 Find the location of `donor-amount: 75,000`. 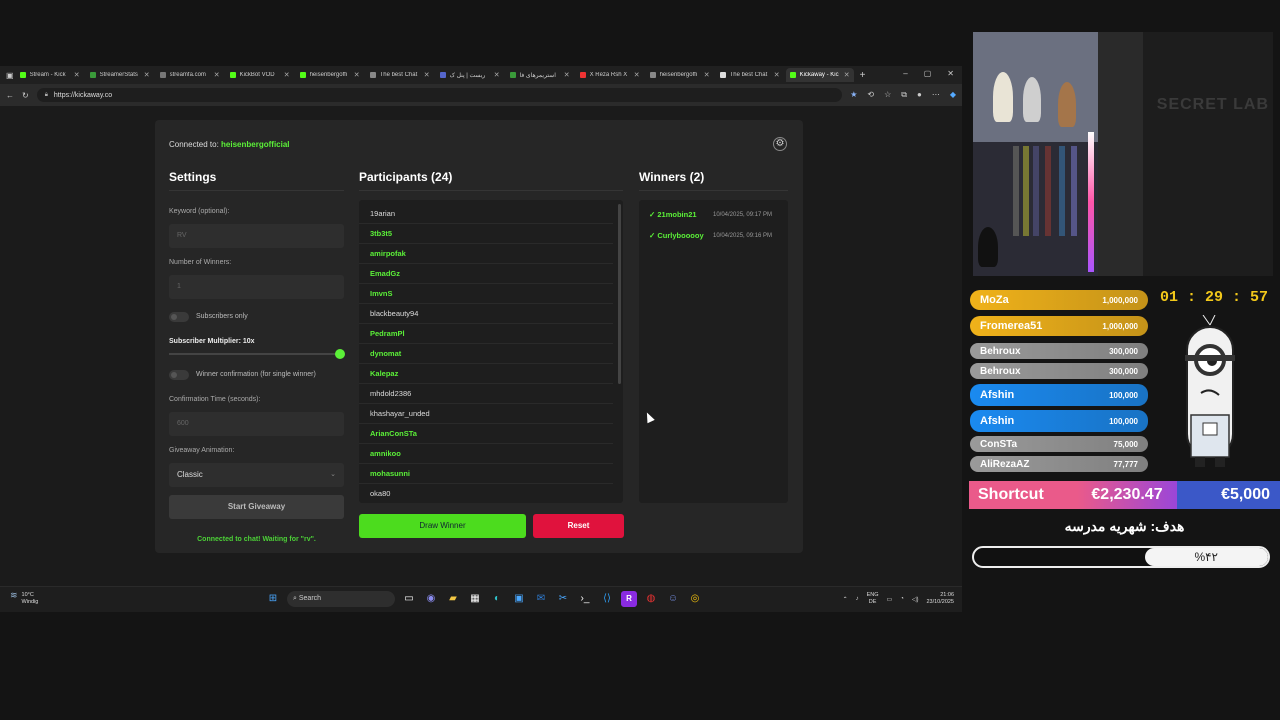

donor-amount: 75,000 is located at coordinates (1125, 444).